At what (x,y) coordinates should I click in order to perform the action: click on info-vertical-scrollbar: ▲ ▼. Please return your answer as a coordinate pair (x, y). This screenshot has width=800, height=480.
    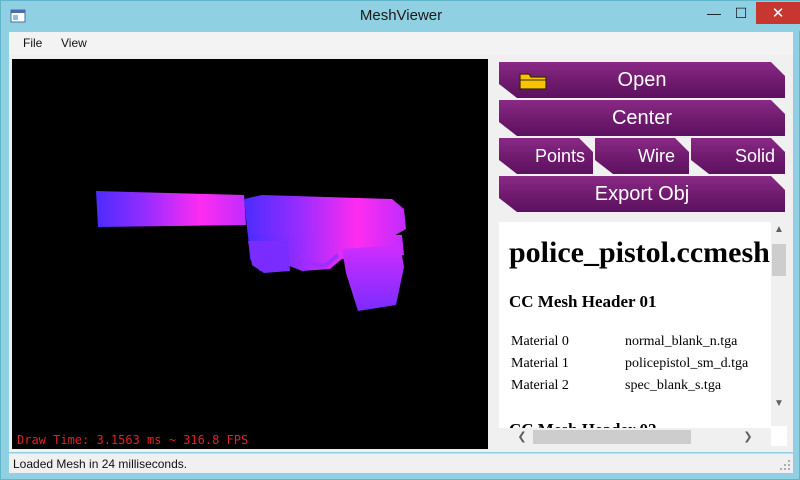
    Looking at the image, I should click on (779, 324).